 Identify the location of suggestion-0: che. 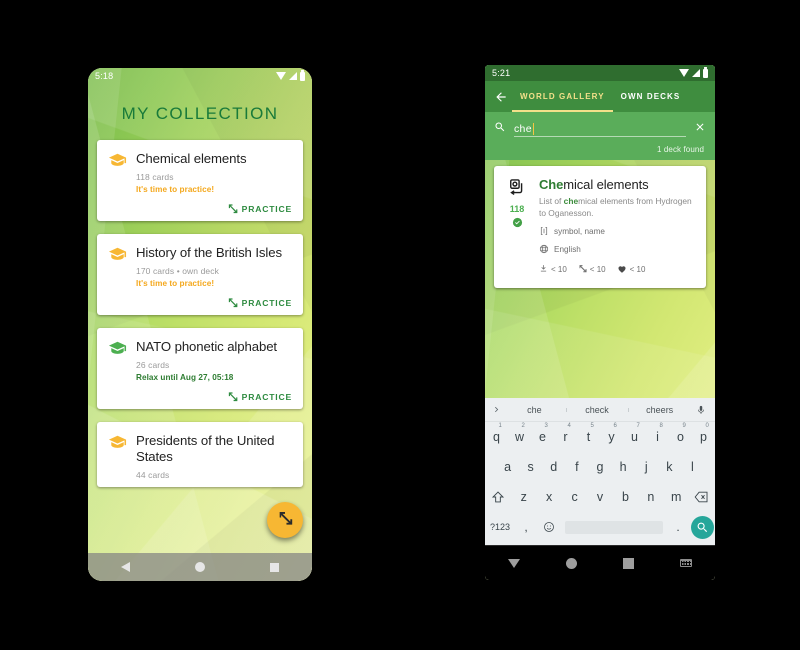
(534, 410).